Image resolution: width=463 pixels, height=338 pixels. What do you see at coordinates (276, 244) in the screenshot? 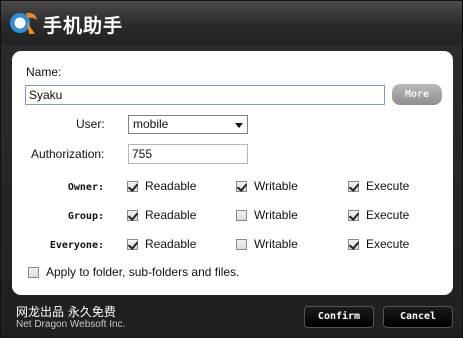
I see `everyone-writable-label: Writable` at bounding box center [276, 244].